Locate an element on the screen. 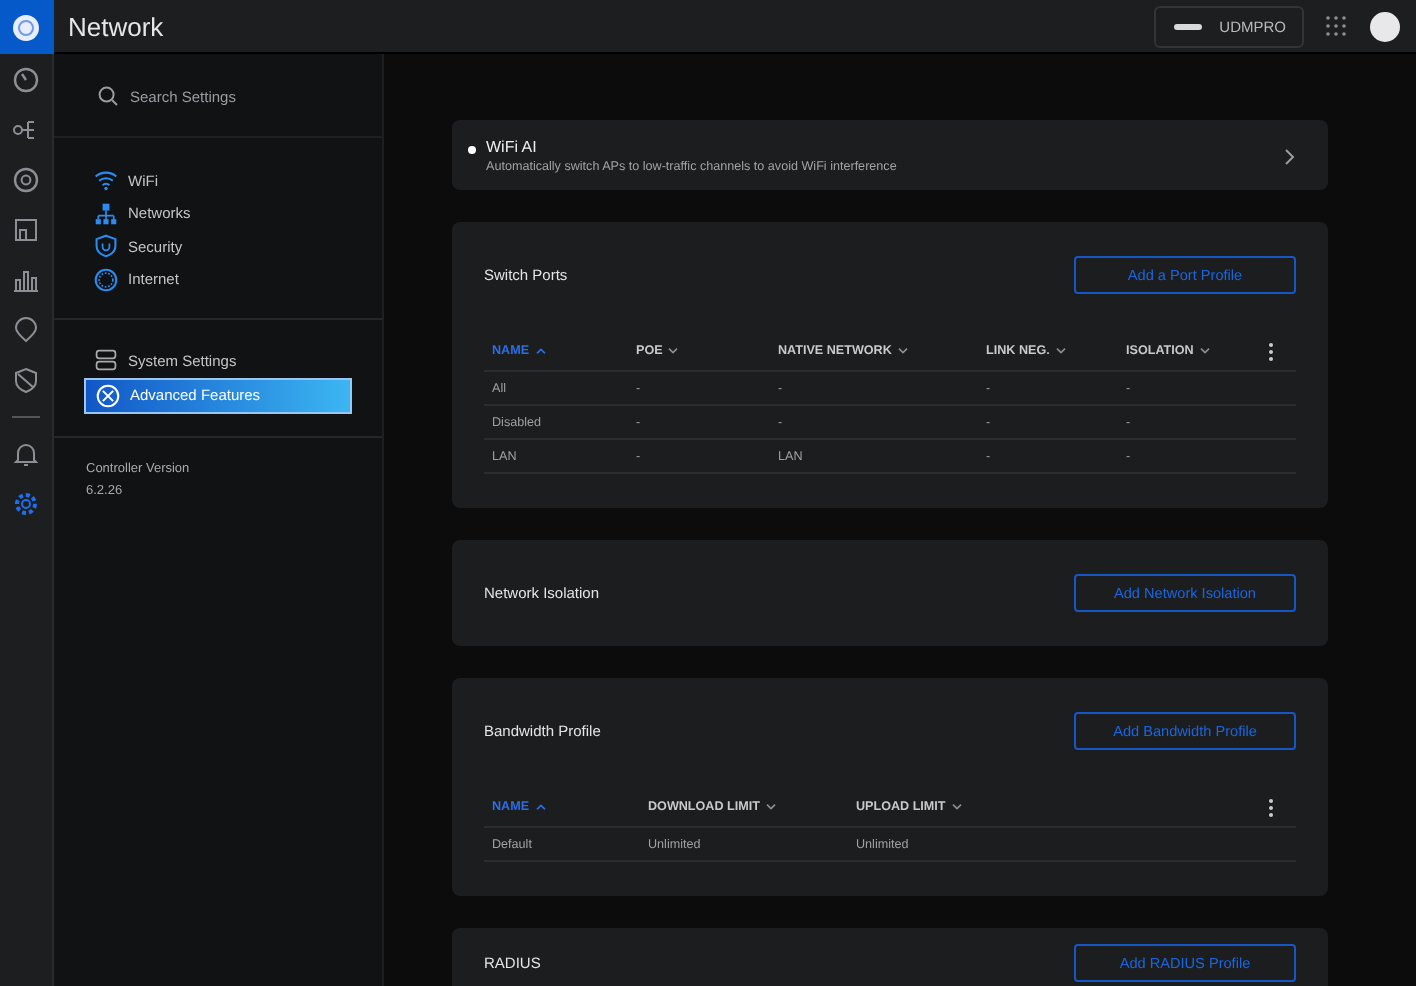 The width and height of the screenshot is (1416, 986). feature-title: WiFi AI is located at coordinates (512, 147).